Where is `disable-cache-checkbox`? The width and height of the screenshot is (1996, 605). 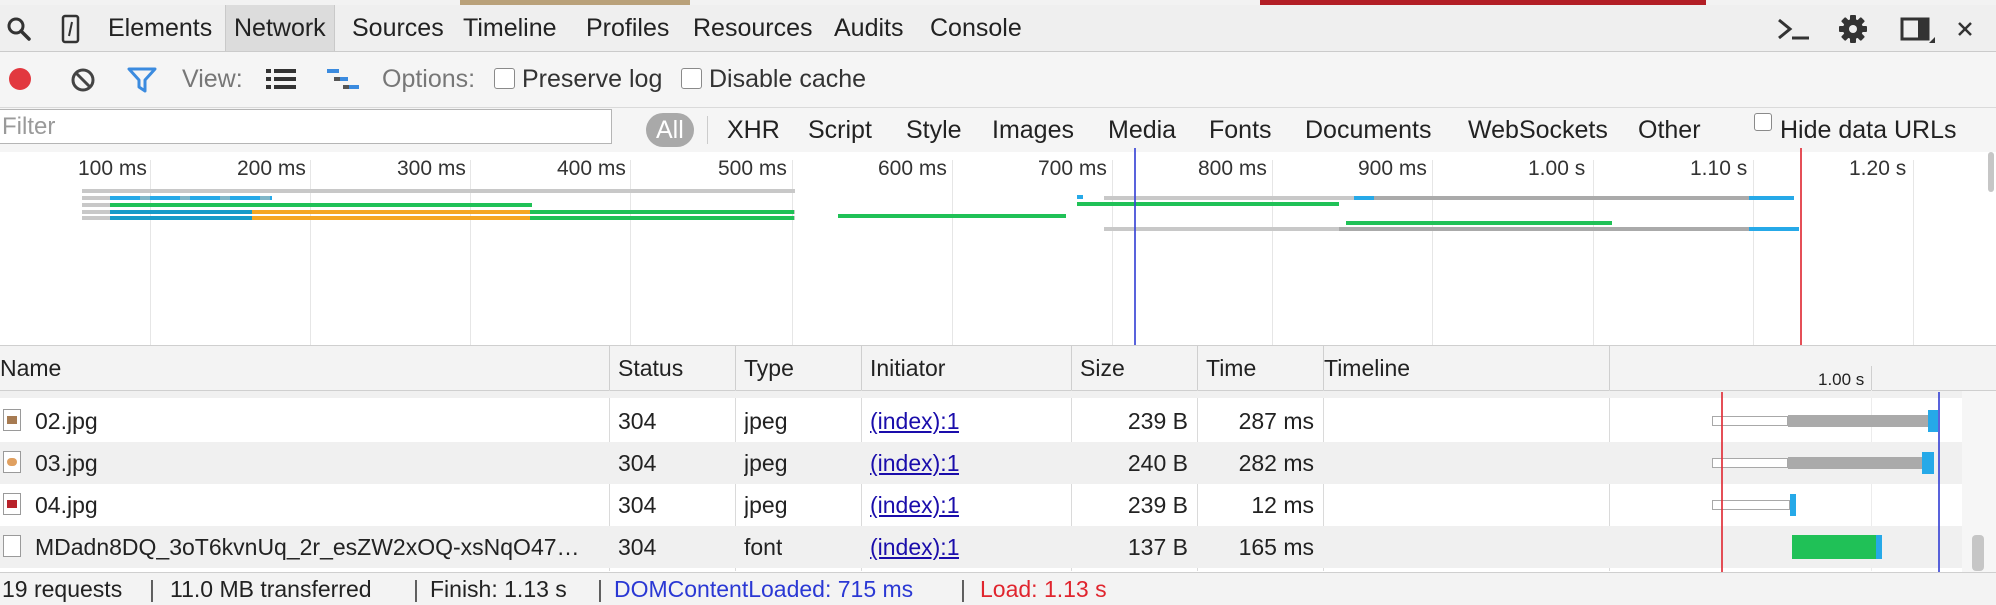
disable-cache-checkbox is located at coordinates (691, 78).